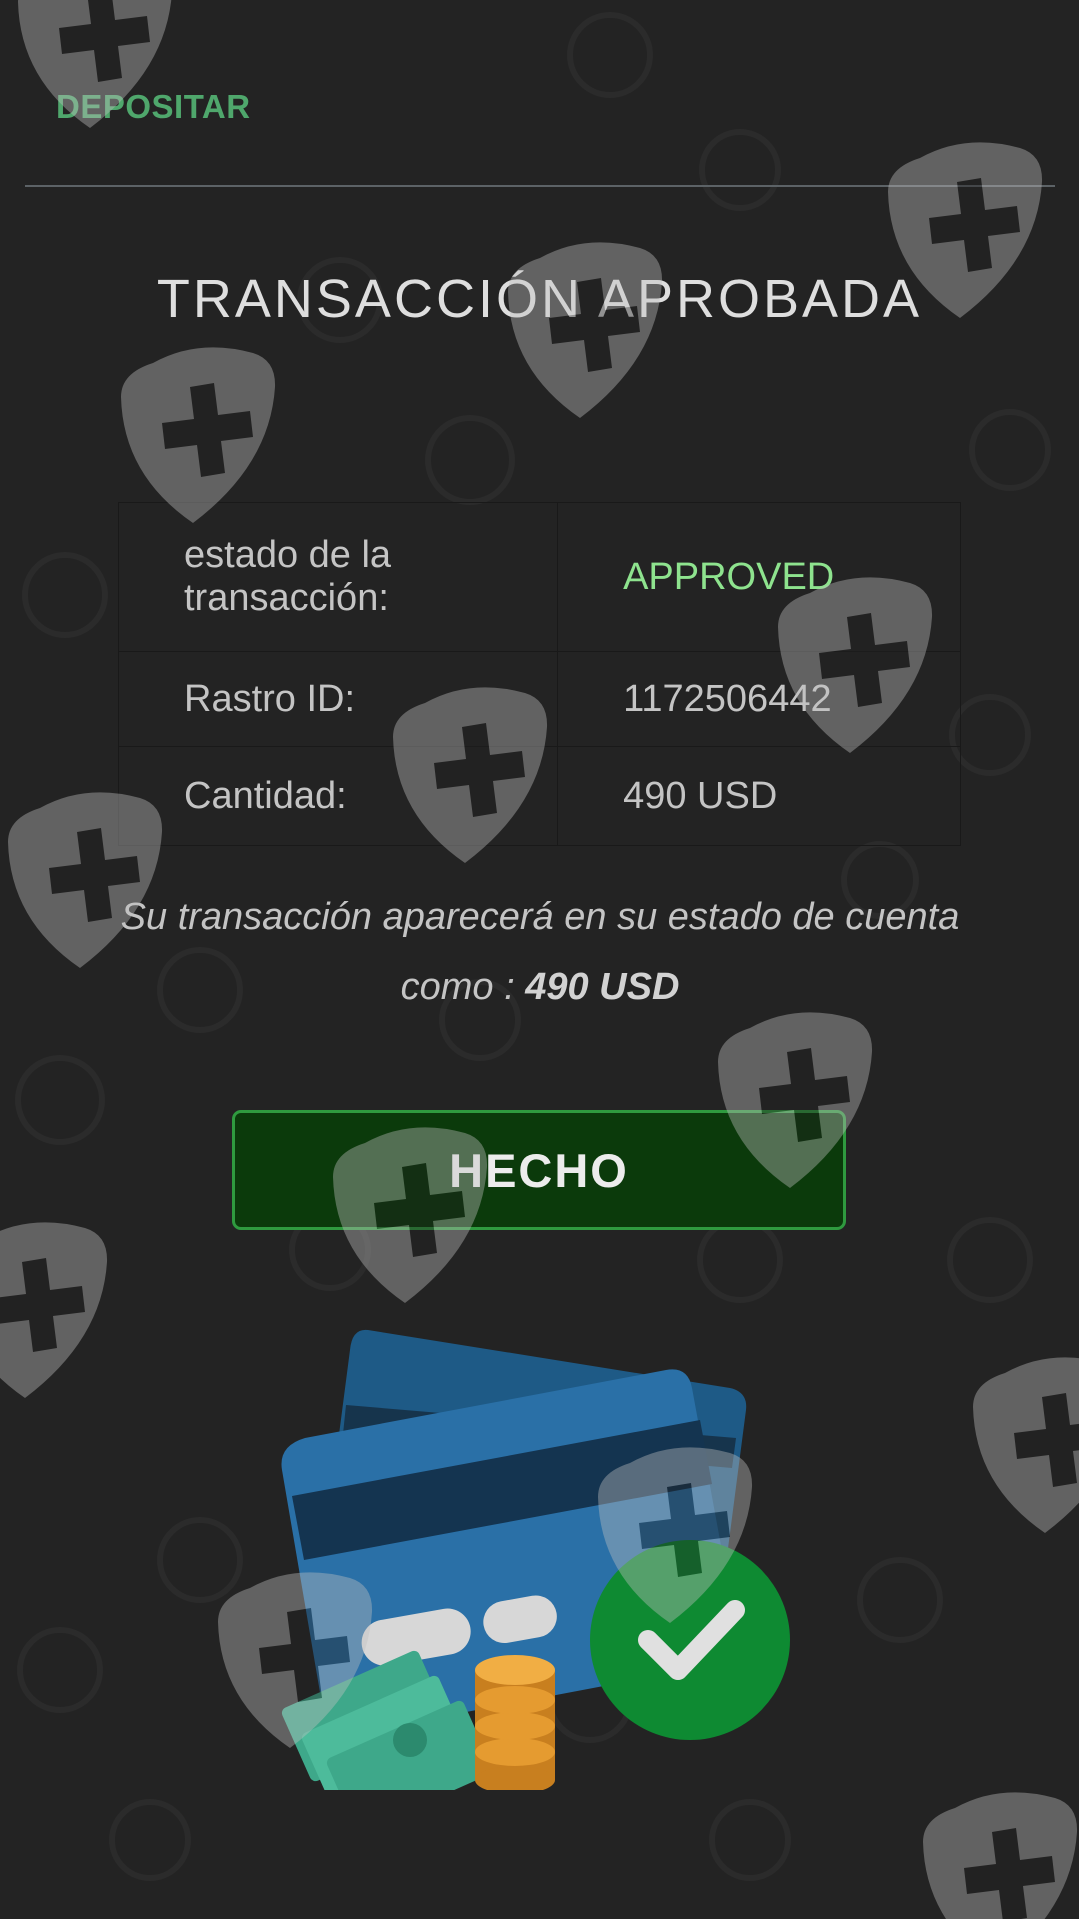  I want to click on status-value: APPROVED, so click(759, 577).